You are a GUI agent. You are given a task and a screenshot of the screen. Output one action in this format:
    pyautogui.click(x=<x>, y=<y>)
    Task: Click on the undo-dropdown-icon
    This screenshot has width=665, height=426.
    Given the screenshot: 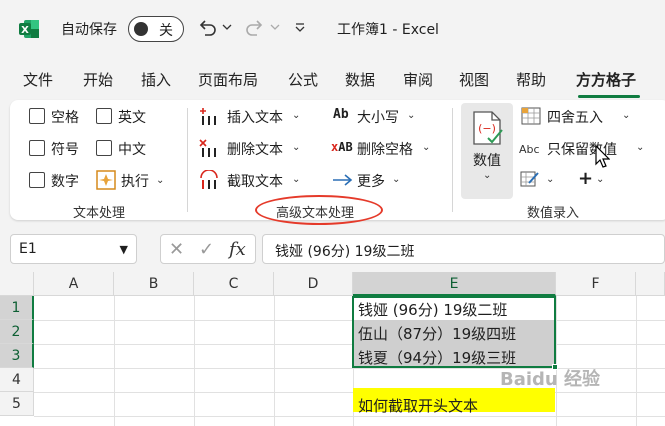 What is the action you would take?
    pyautogui.click(x=227, y=27)
    